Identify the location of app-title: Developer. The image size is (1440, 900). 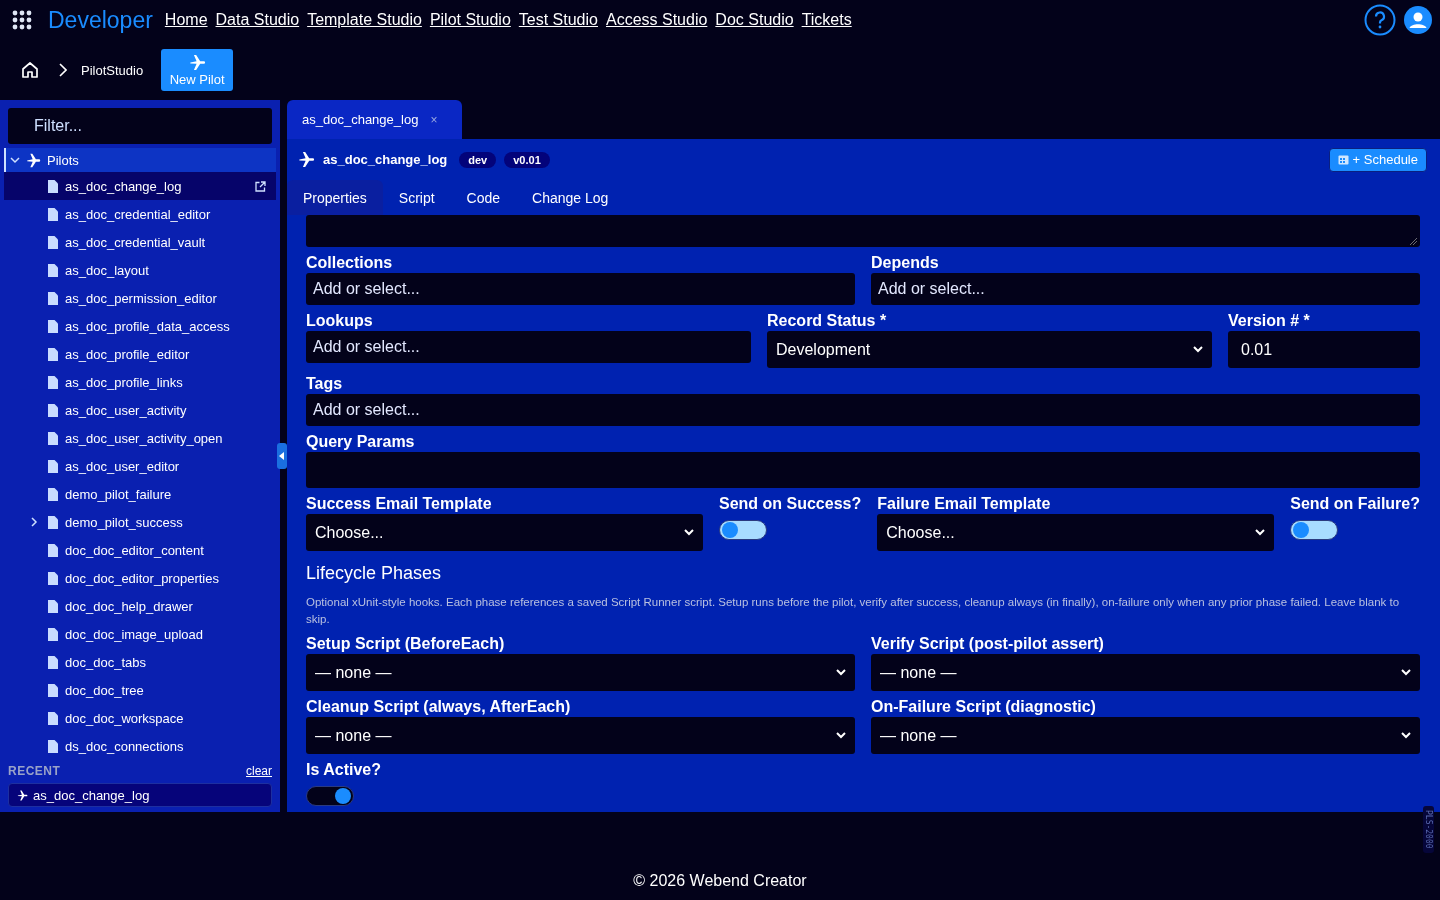
(100, 20).